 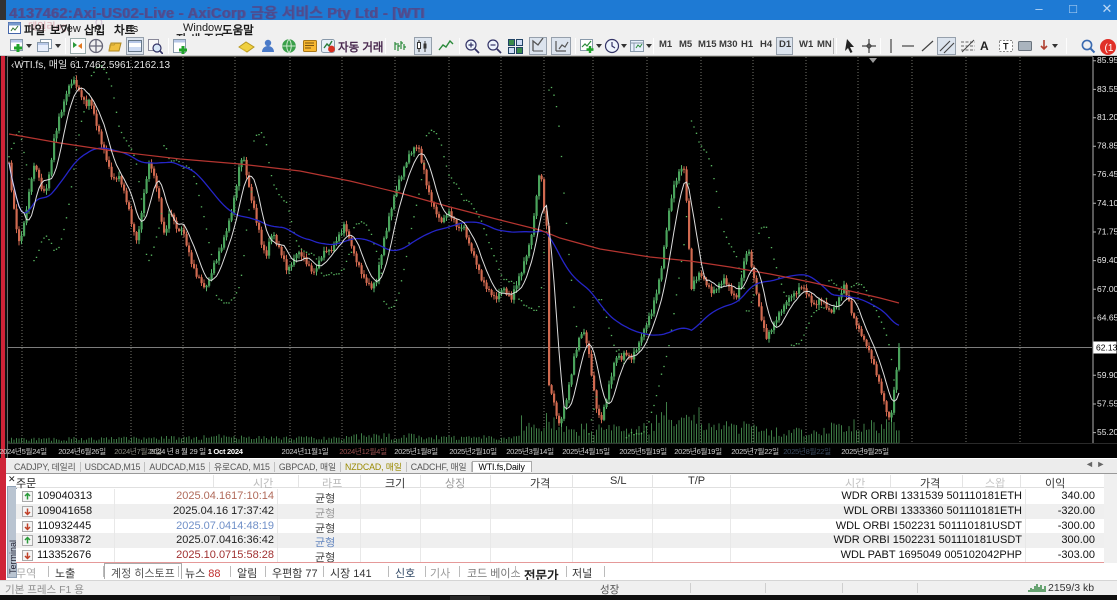 I want to click on svg-text: 2025년2월10일, so click(x=473, y=451).